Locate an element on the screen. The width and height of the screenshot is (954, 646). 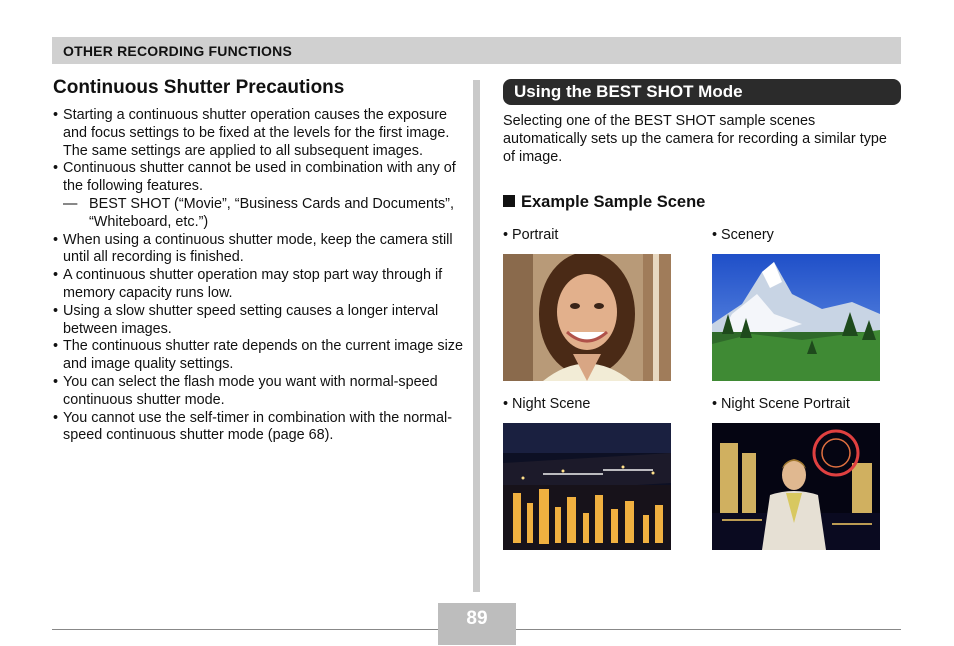
section-header-bar: OTHER RECORDING FUNCTIONS is located at coordinates (476, 50).